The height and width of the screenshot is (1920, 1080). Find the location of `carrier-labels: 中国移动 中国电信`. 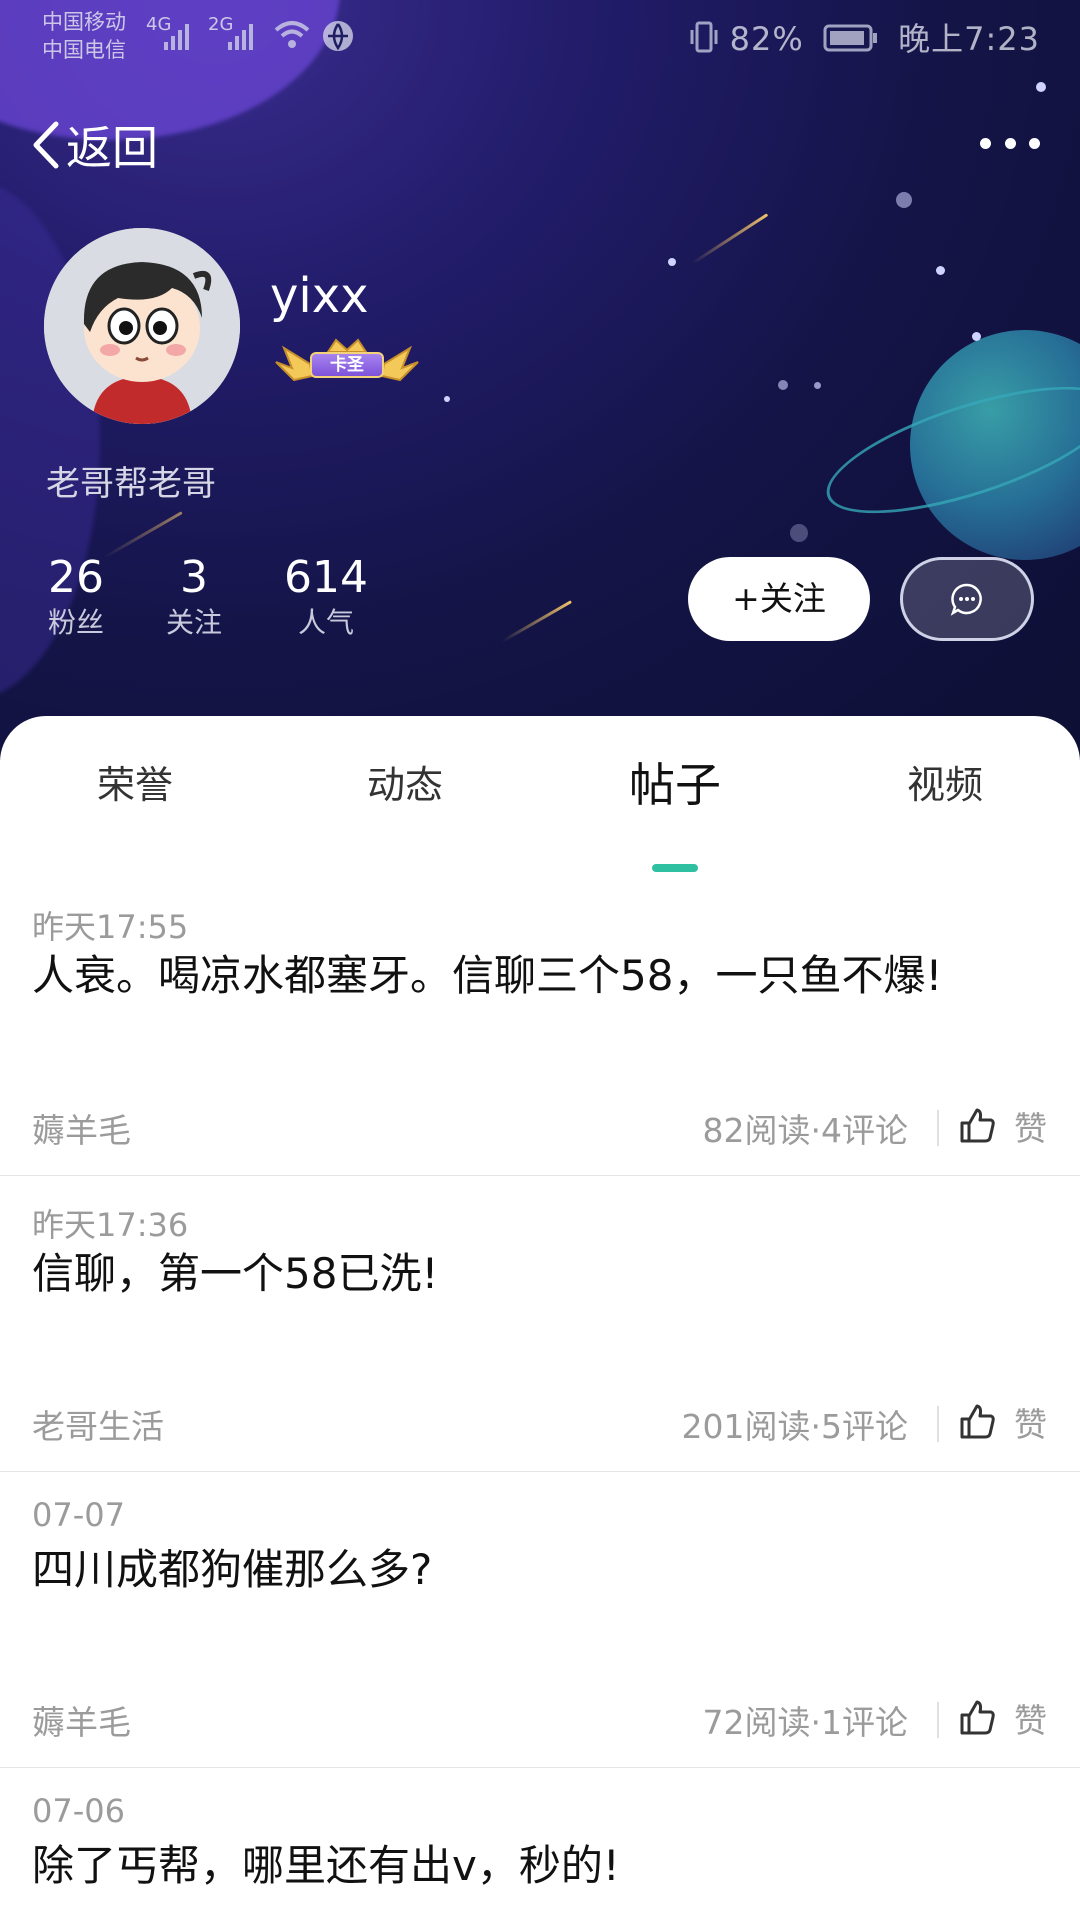

carrier-labels: 中国移动 中国电信 is located at coordinates (84, 36).